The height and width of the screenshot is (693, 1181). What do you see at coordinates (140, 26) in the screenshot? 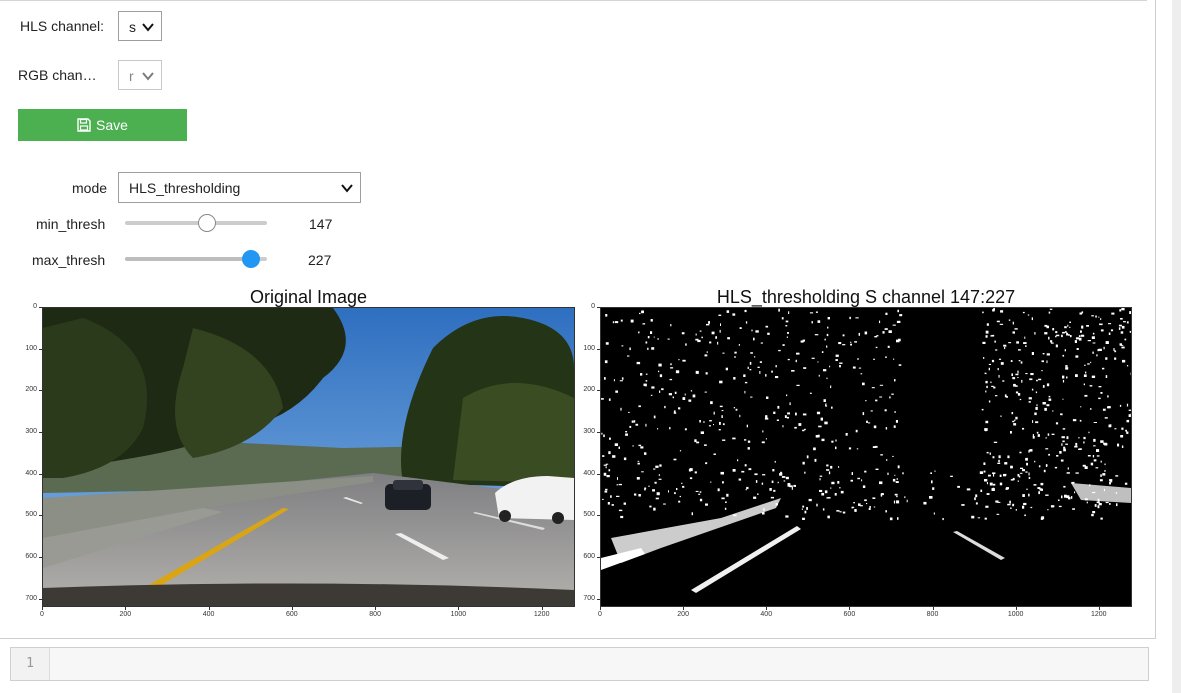
I see `hls-channel-select: s` at bounding box center [140, 26].